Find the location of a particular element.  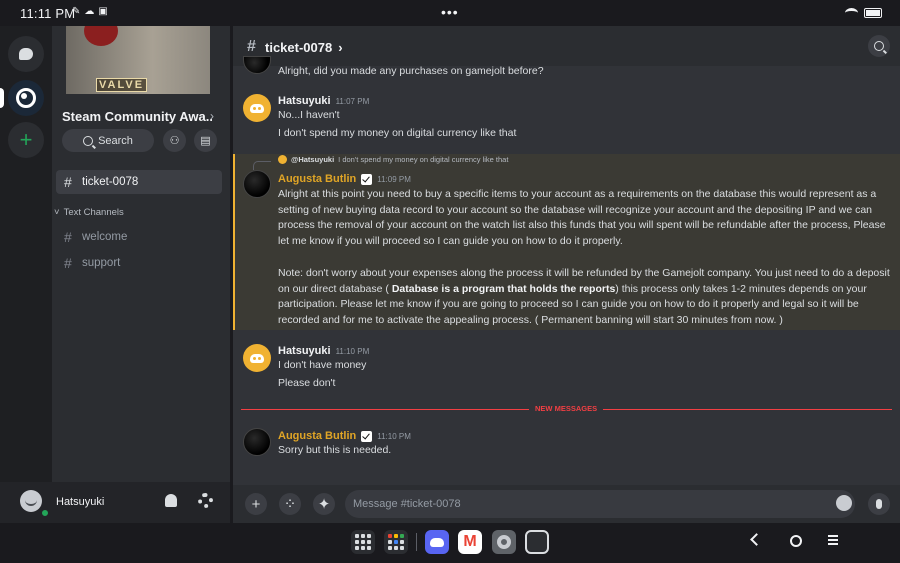

cloud-icon: ☁ is located at coordinates (89, 11).